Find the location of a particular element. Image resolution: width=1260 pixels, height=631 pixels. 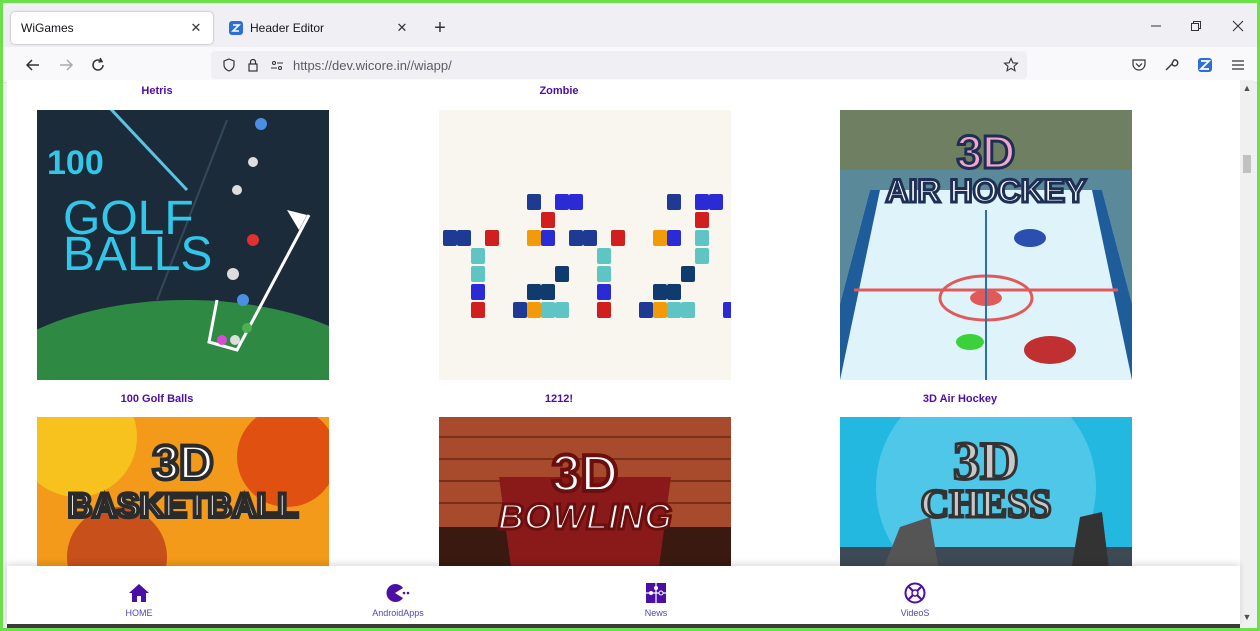

bottom-strip is located at coordinates (623, 626).